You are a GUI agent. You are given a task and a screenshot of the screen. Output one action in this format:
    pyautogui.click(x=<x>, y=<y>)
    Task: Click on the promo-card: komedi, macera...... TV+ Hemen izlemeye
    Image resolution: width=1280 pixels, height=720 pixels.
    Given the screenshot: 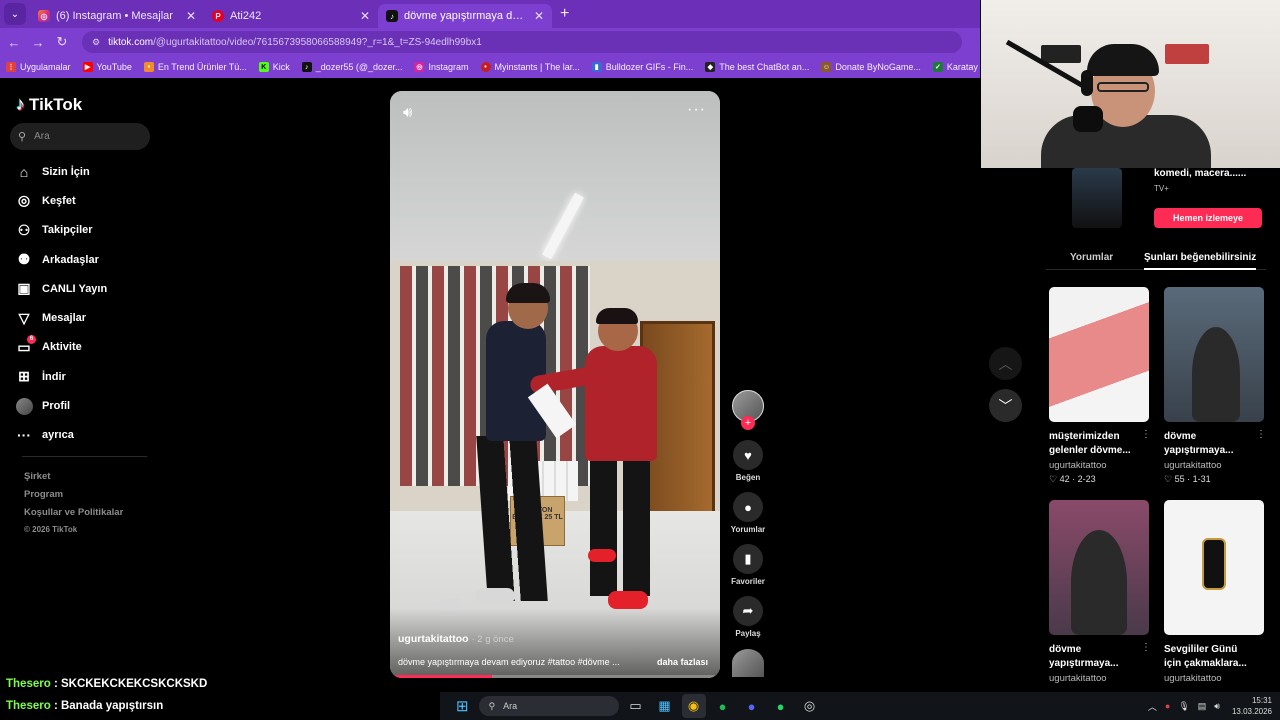 What is the action you would take?
    pyautogui.click(x=1160, y=204)
    